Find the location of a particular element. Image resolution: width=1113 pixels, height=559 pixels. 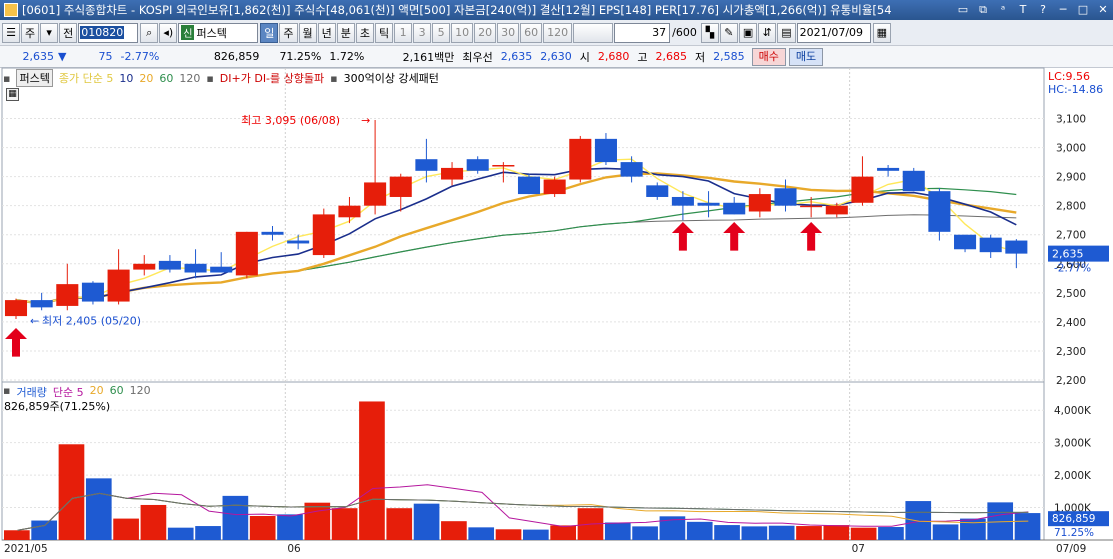

tools-icon: ✎ is located at coordinates (728, 32).